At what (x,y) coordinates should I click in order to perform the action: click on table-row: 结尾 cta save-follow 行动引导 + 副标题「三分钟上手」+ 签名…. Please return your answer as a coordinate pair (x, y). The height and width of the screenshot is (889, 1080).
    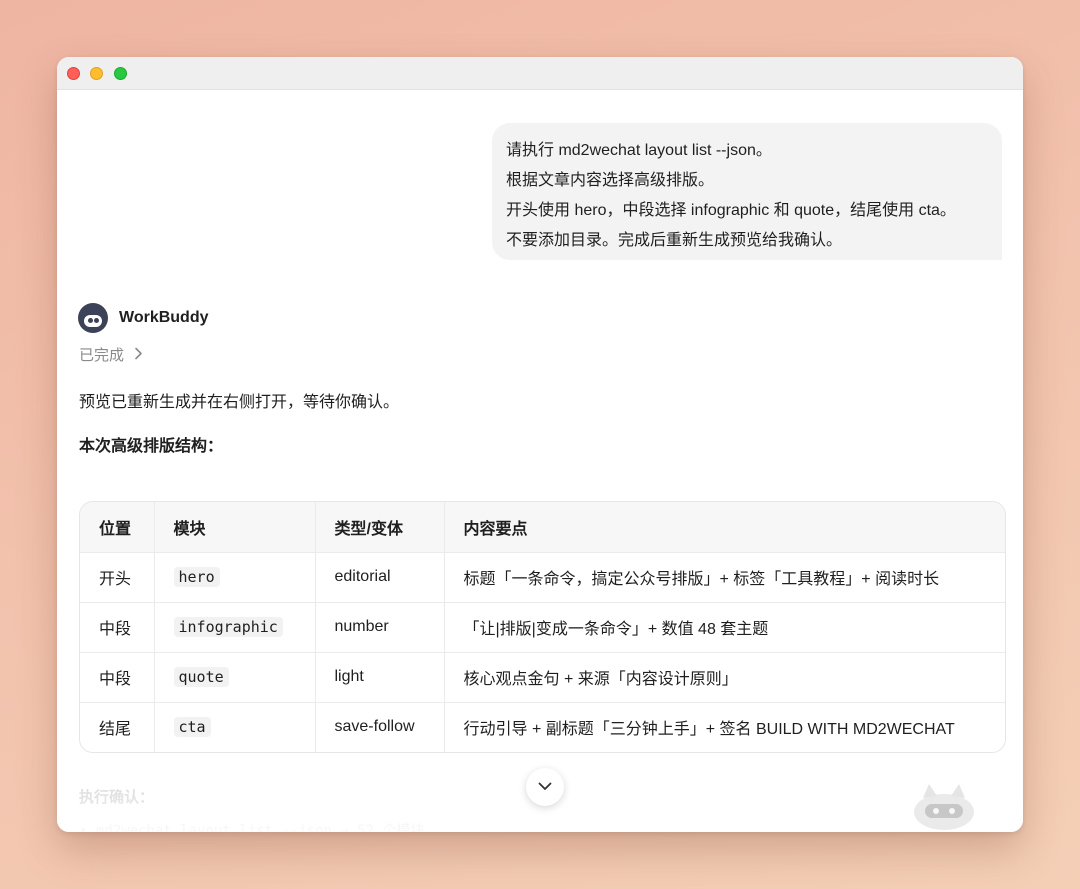
    Looking at the image, I should click on (542, 727).